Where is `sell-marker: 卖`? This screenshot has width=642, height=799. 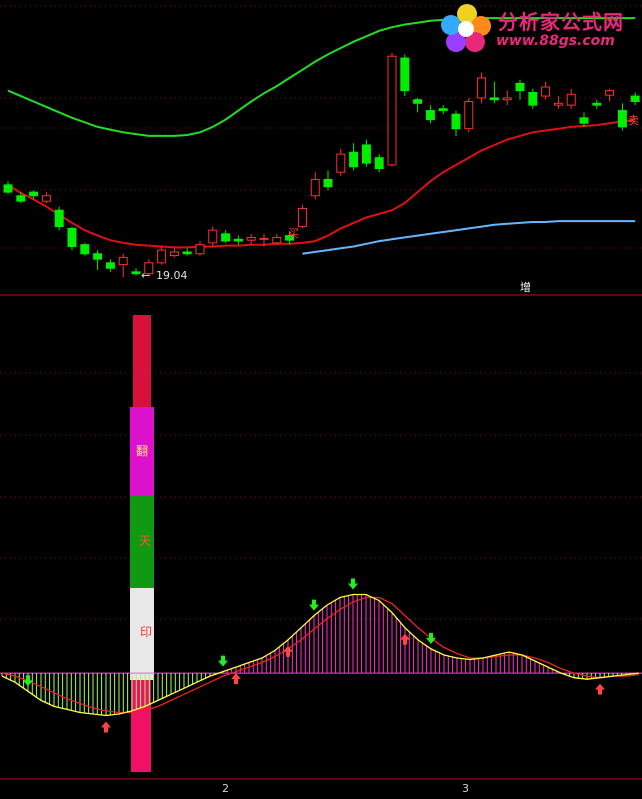 sell-marker: 卖 is located at coordinates (633, 120).